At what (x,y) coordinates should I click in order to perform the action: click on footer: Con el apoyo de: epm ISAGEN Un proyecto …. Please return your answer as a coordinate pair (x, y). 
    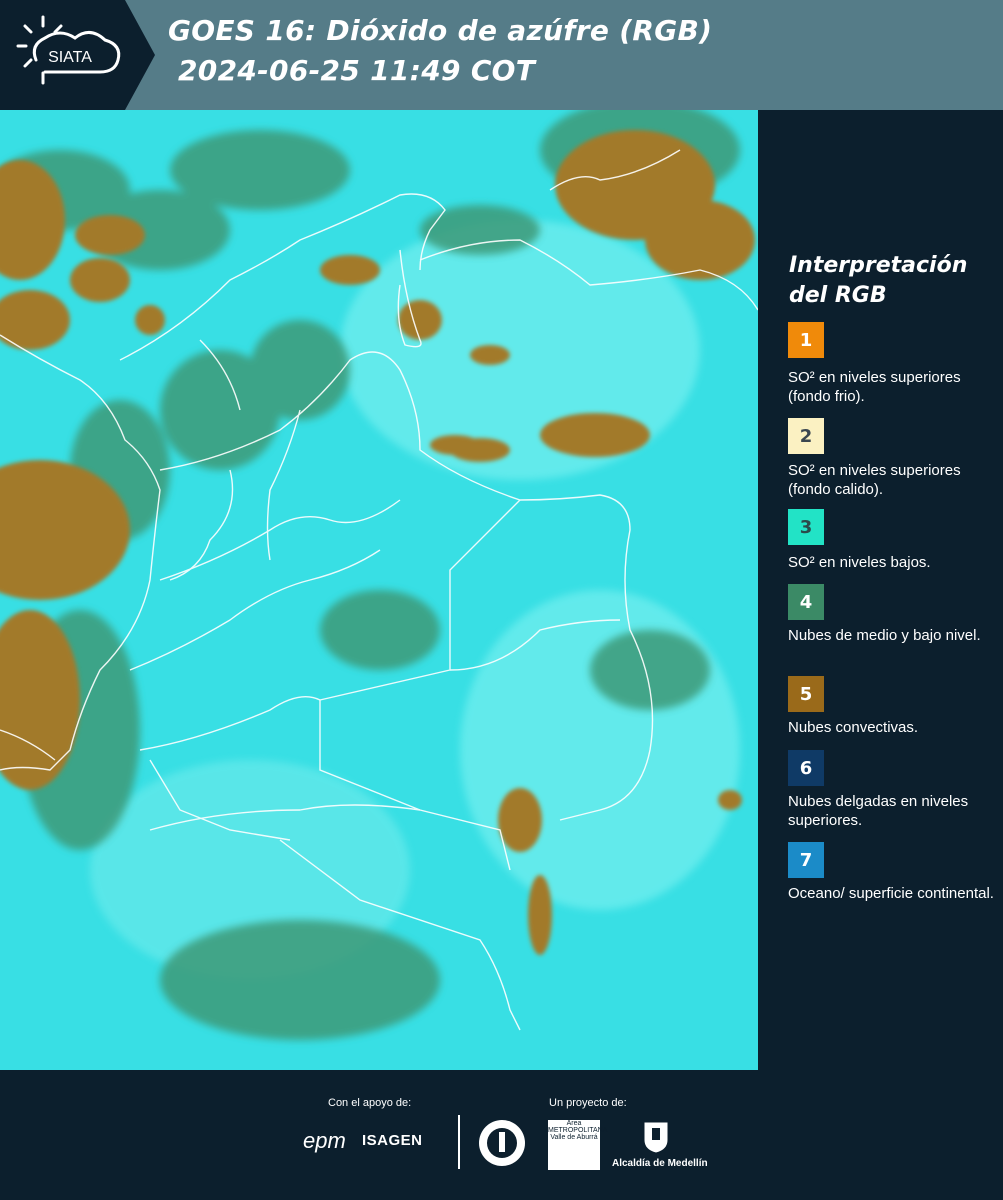
    Looking at the image, I should click on (501, 1135).